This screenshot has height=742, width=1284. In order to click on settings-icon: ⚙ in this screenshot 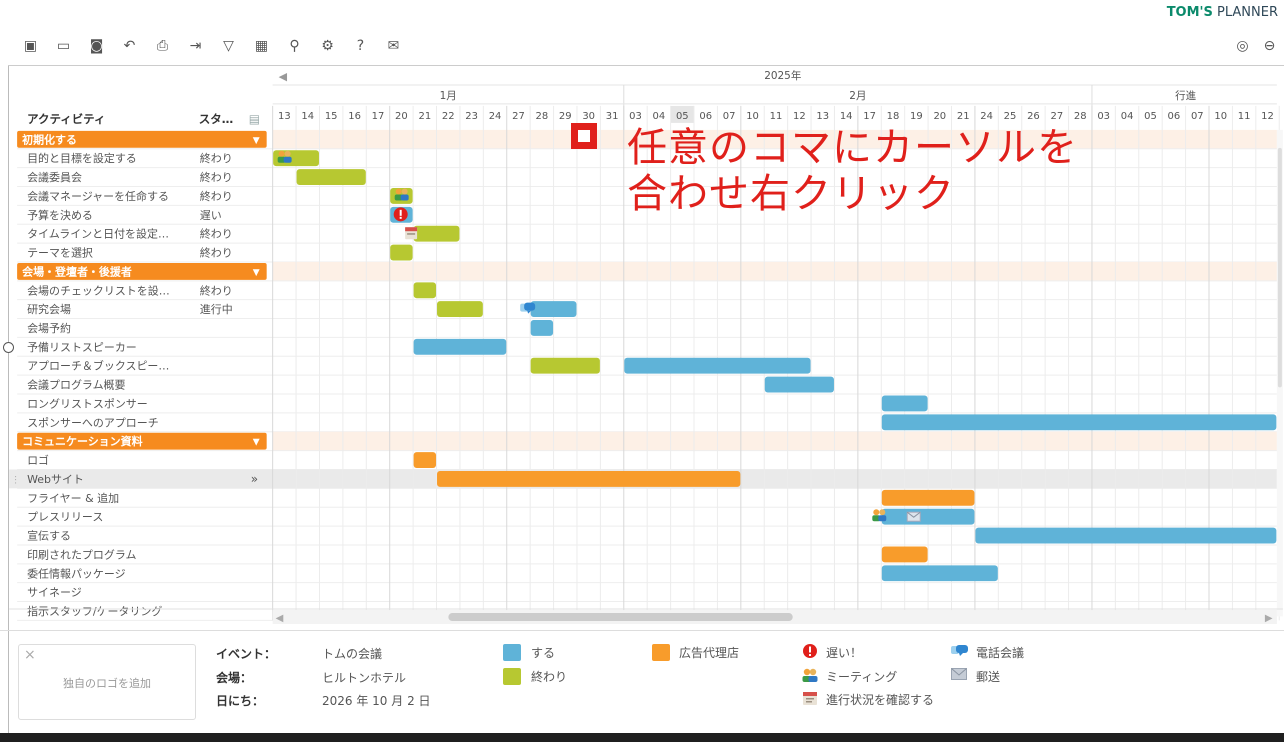, I will do `click(327, 46)`.